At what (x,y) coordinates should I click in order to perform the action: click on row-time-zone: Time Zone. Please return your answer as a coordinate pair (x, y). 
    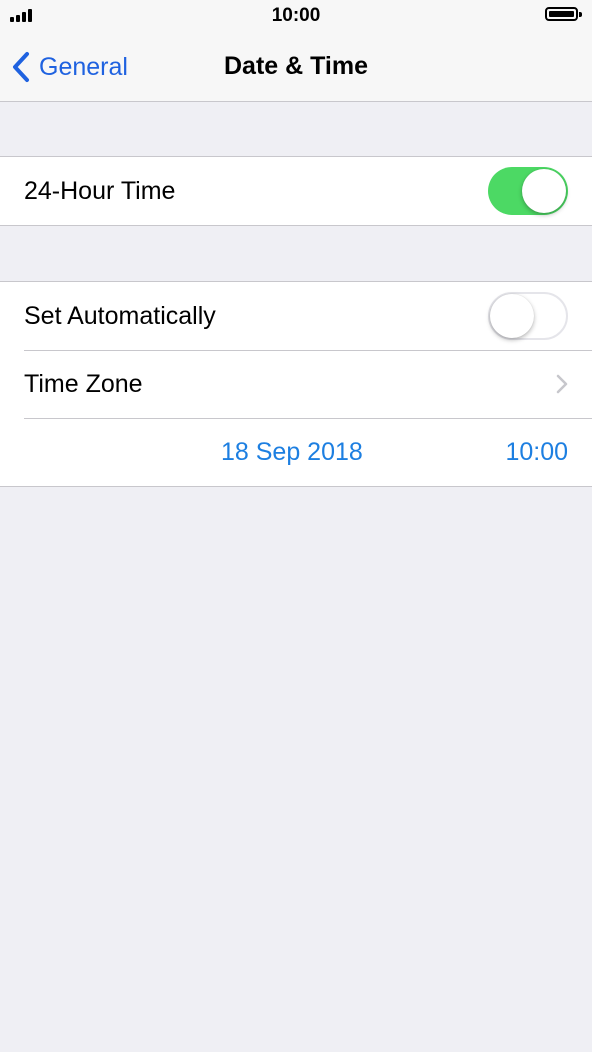
    Looking at the image, I should click on (296, 384).